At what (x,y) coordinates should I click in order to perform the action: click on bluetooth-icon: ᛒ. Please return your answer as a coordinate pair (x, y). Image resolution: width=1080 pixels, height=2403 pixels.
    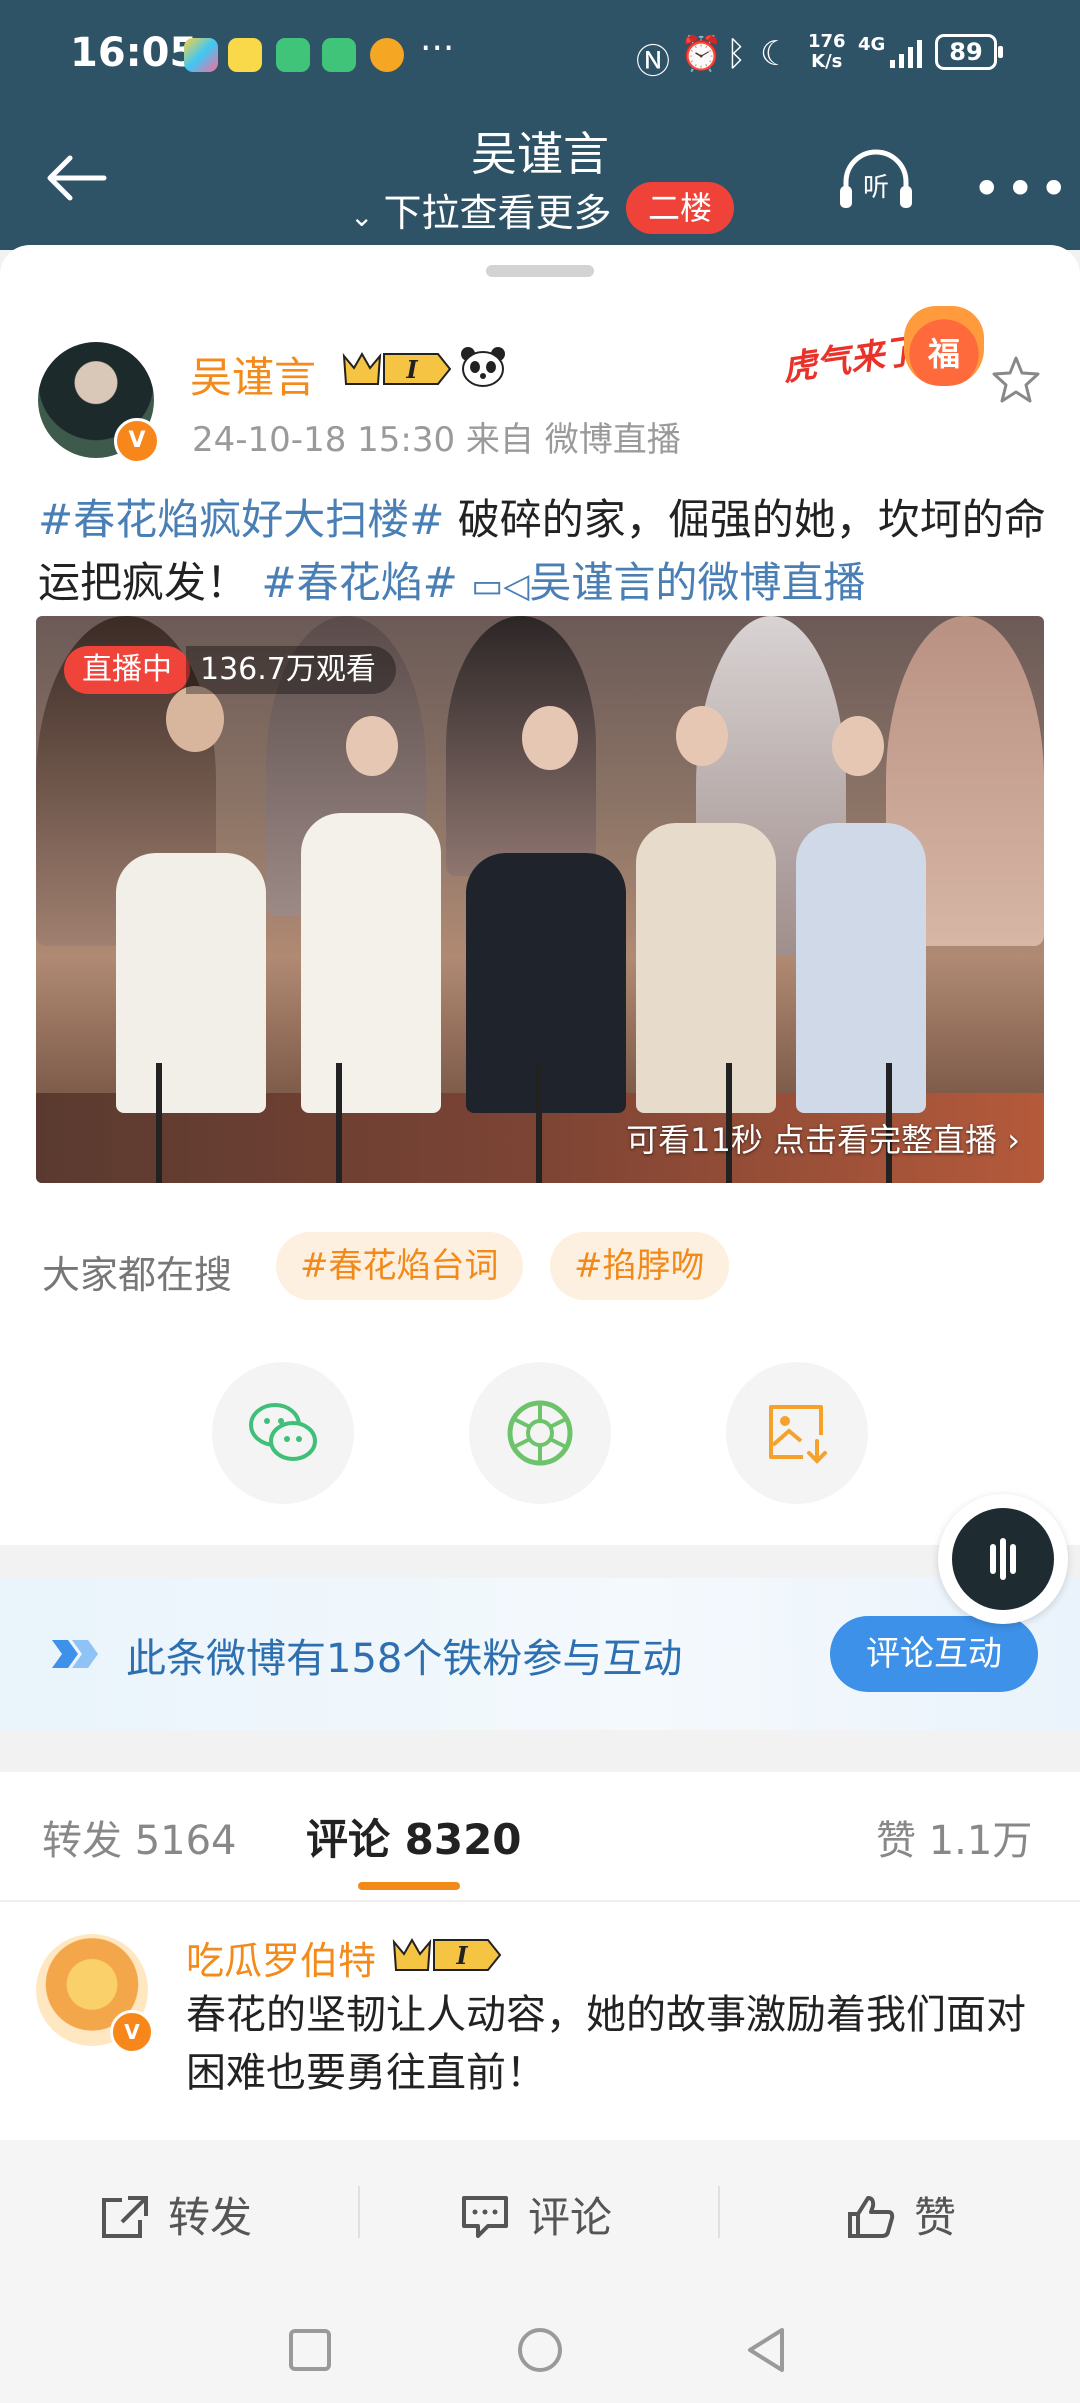
    Looking at the image, I should click on (736, 54).